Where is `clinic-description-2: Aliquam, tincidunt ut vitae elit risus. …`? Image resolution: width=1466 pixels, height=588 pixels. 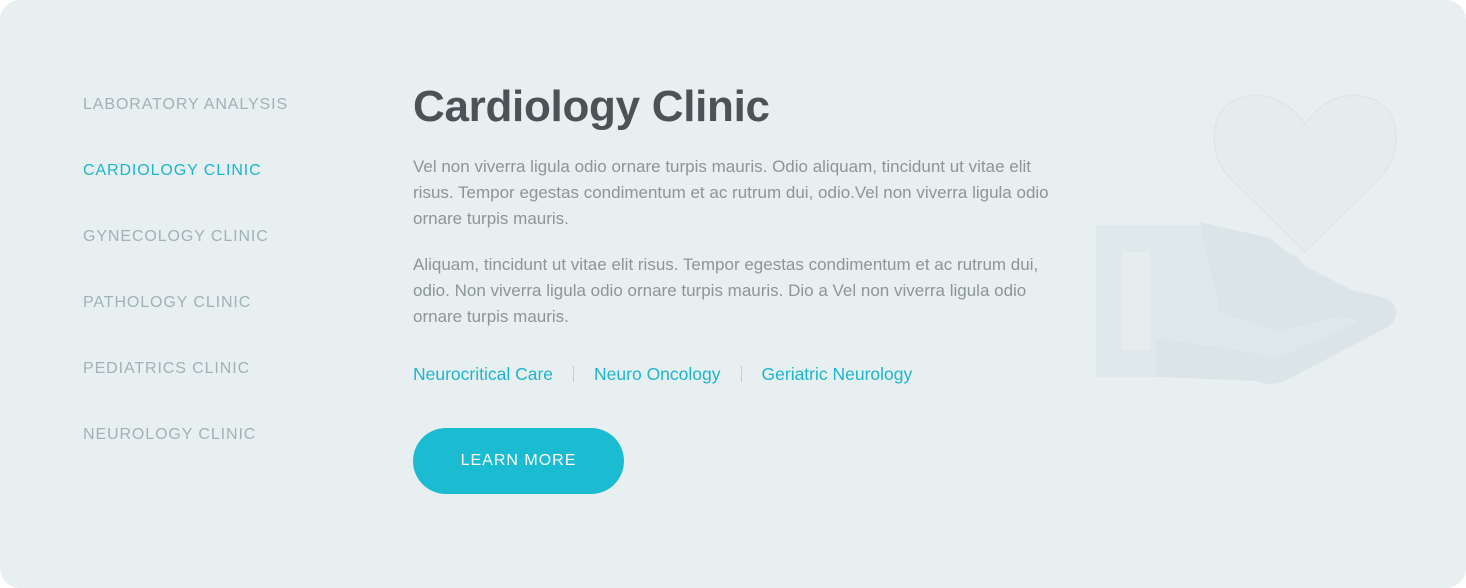
clinic-description-2: Aliquam, tincidunt ut vitae elit risus. … is located at coordinates (726, 290).